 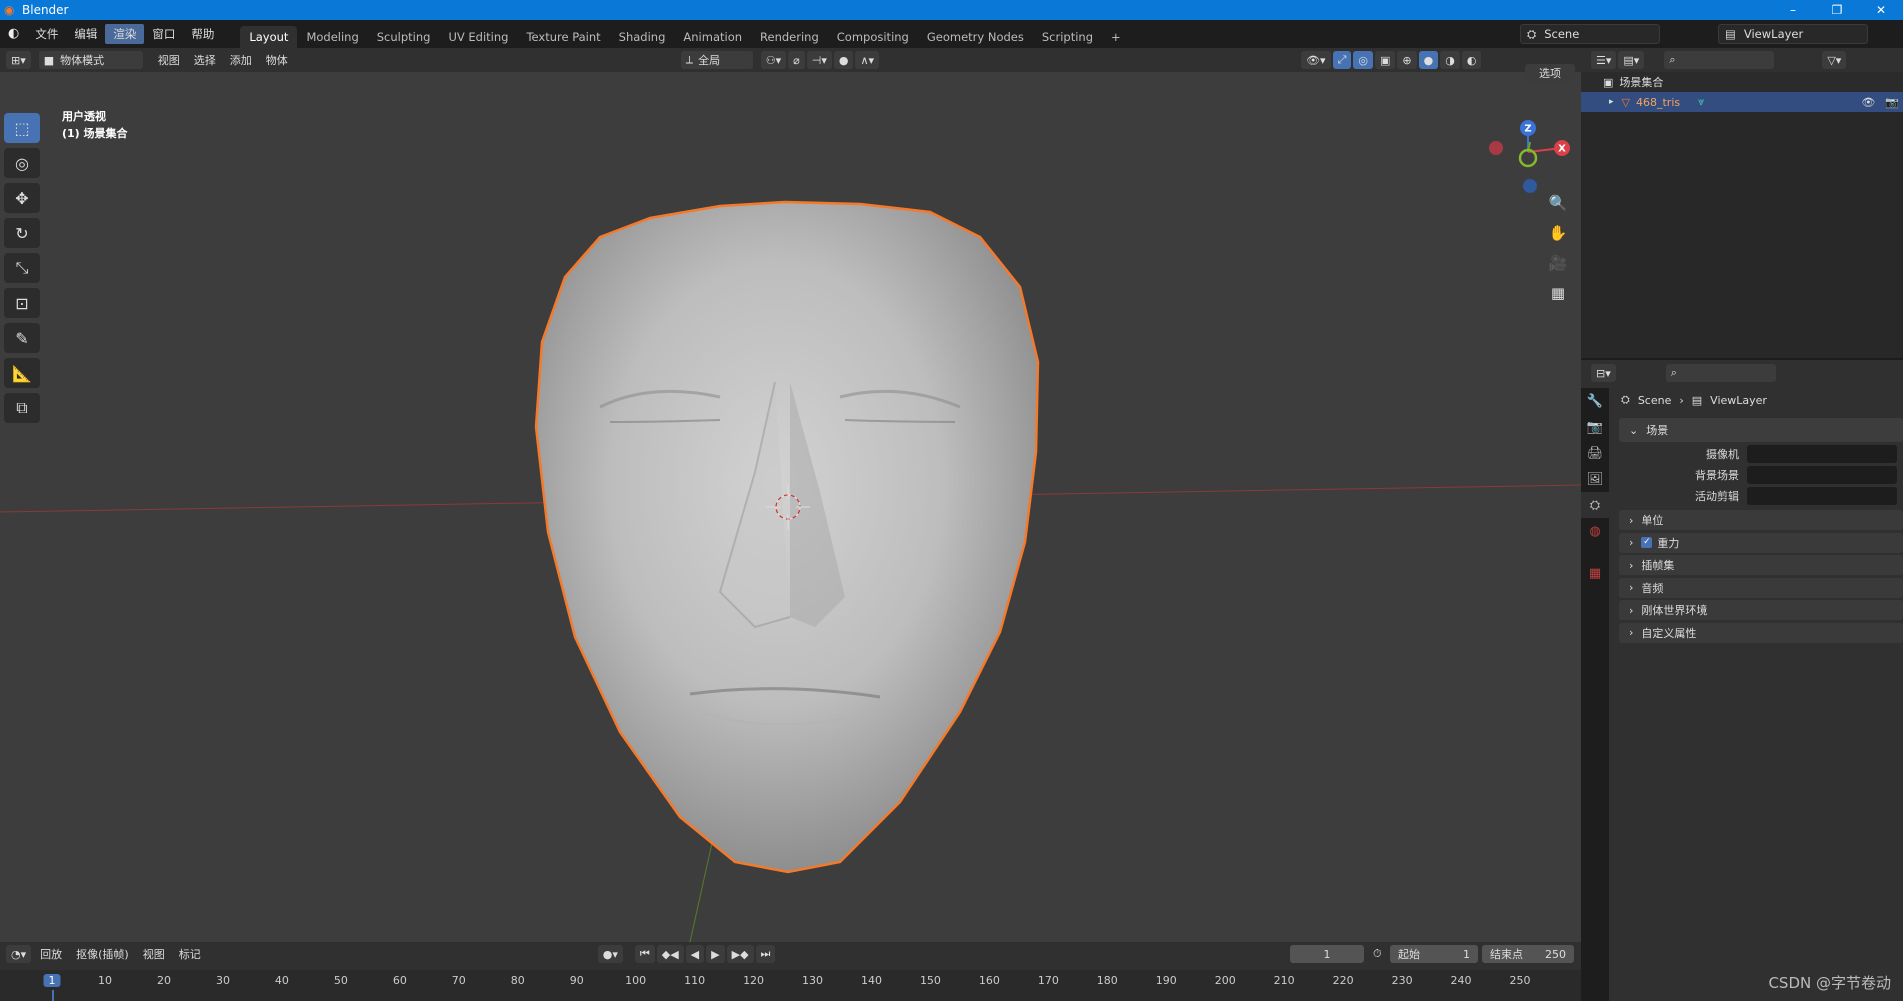 What do you see at coordinates (404, 37) in the screenshot?
I see `workspace-tab: Sculpting` at bounding box center [404, 37].